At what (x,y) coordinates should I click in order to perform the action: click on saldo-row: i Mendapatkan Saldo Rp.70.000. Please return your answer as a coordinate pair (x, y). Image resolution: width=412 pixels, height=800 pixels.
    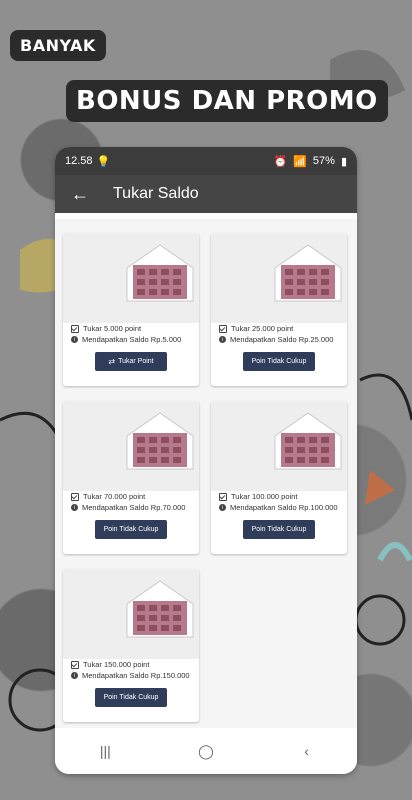
    Looking at the image, I should click on (131, 507).